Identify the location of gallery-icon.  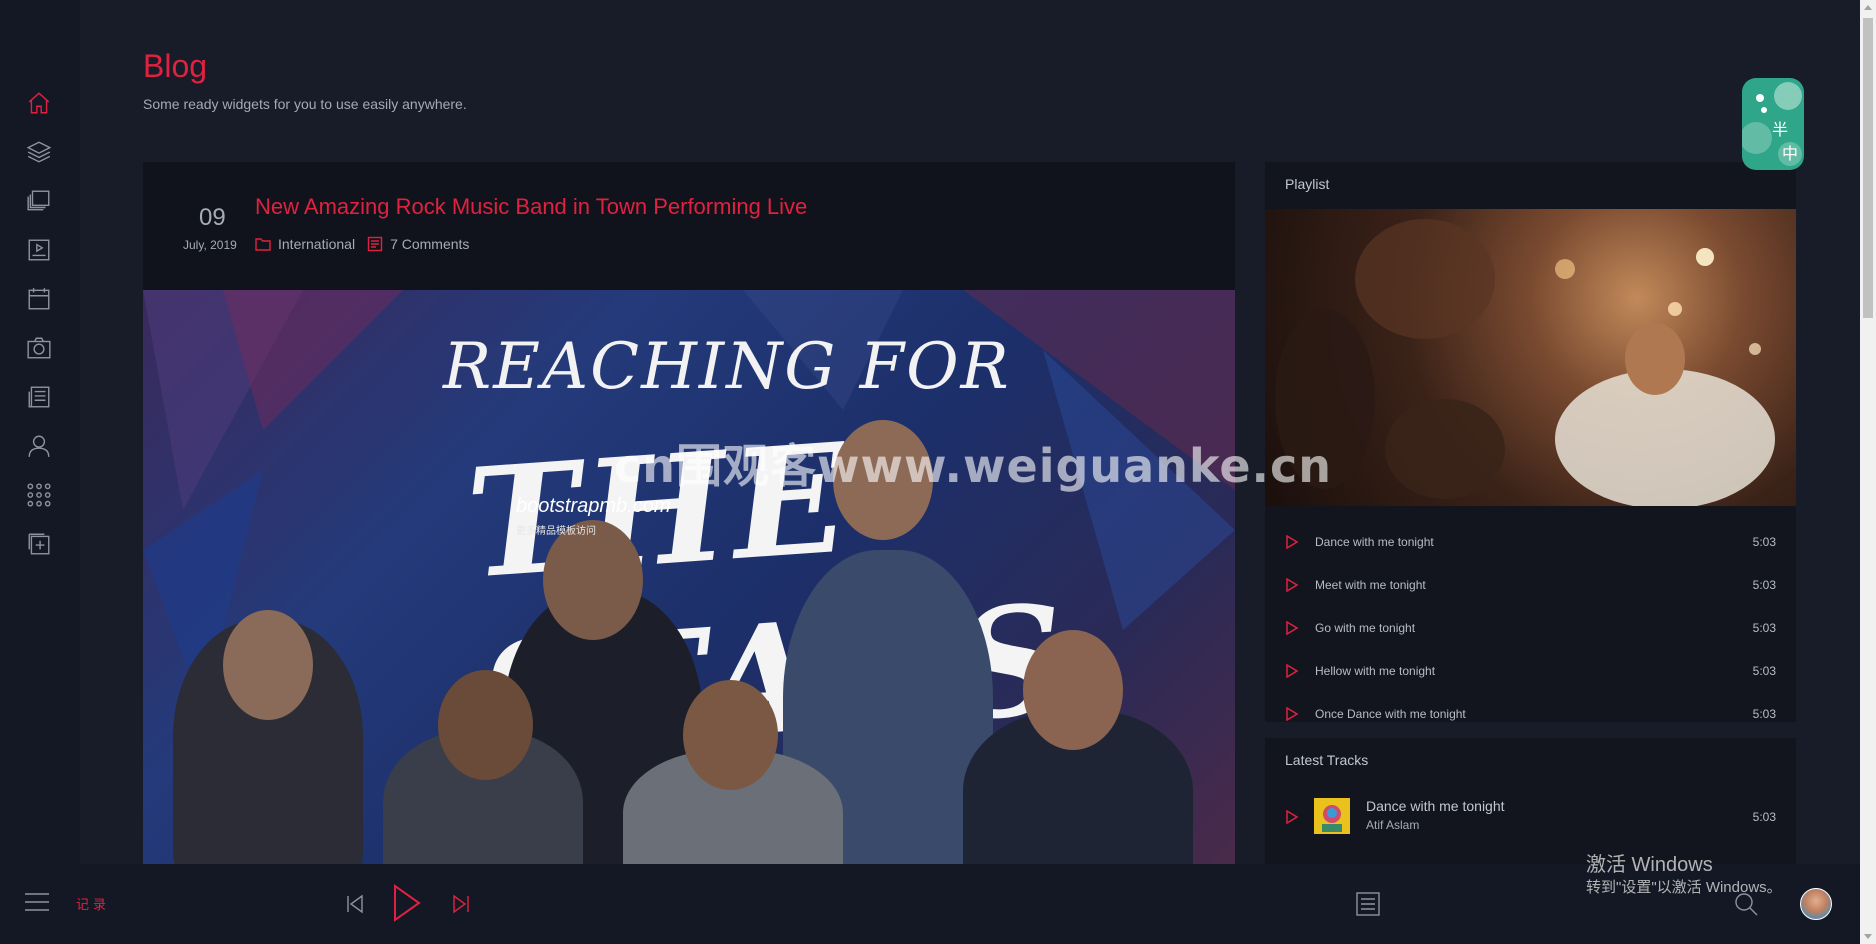
(38, 200).